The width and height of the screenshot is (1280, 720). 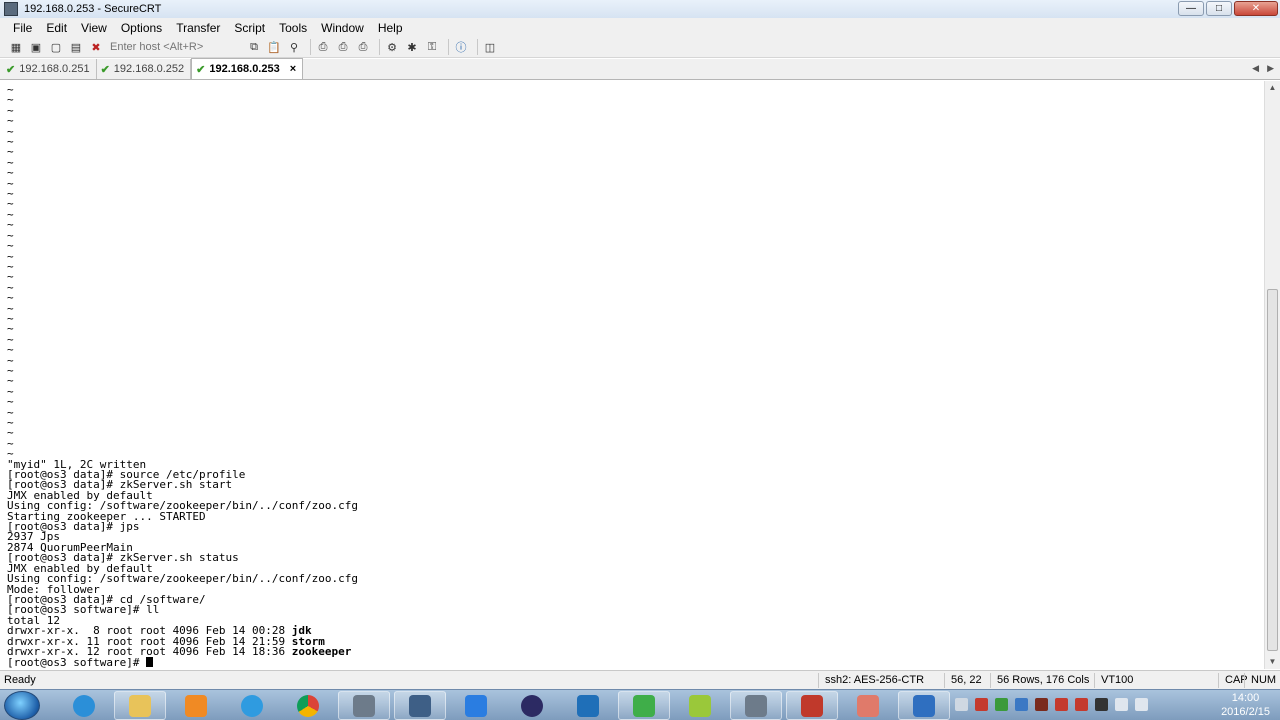 I want to click on menu-file: File, so click(x=22, y=28).